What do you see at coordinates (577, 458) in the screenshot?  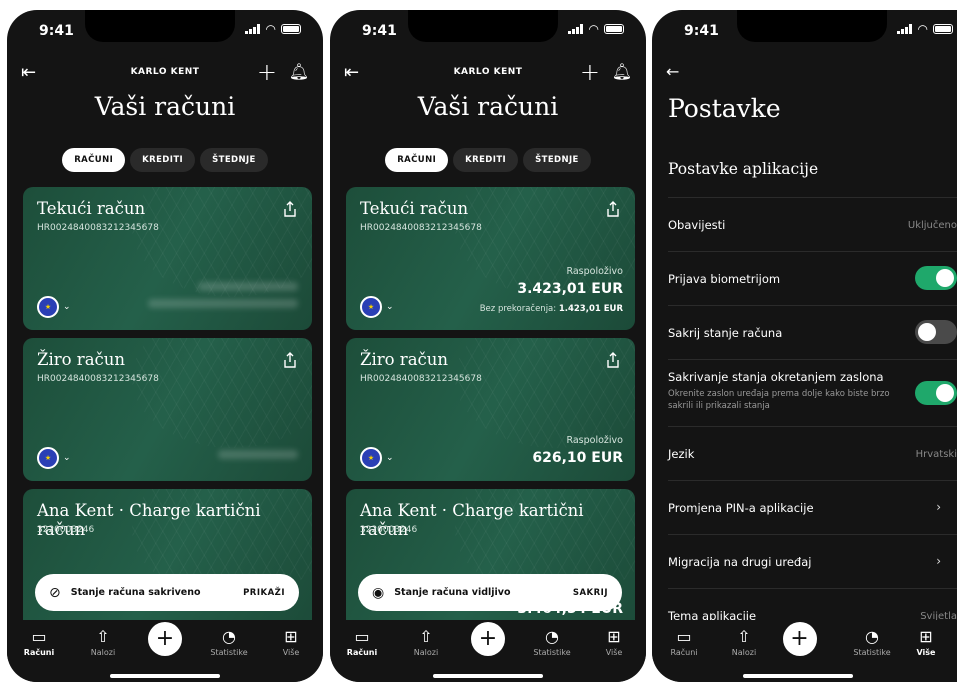 I see `balance-amount: 626,10 EUR` at bounding box center [577, 458].